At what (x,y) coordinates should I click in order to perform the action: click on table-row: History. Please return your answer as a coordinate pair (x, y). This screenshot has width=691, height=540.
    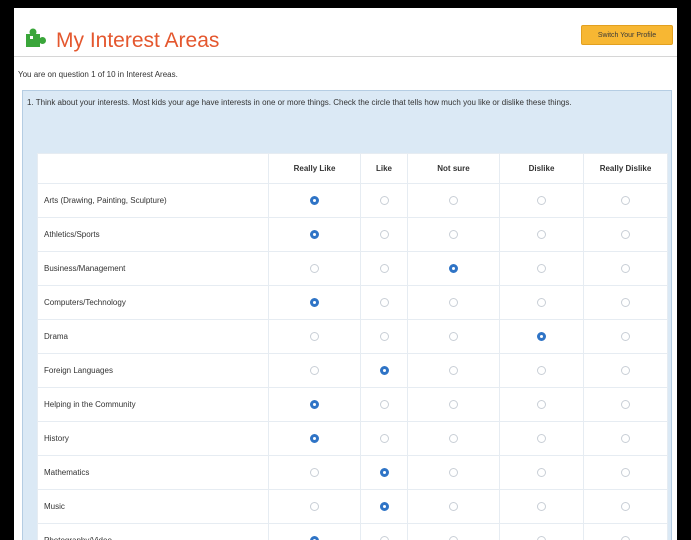
    Looking at the image, I should click on (352, 438).